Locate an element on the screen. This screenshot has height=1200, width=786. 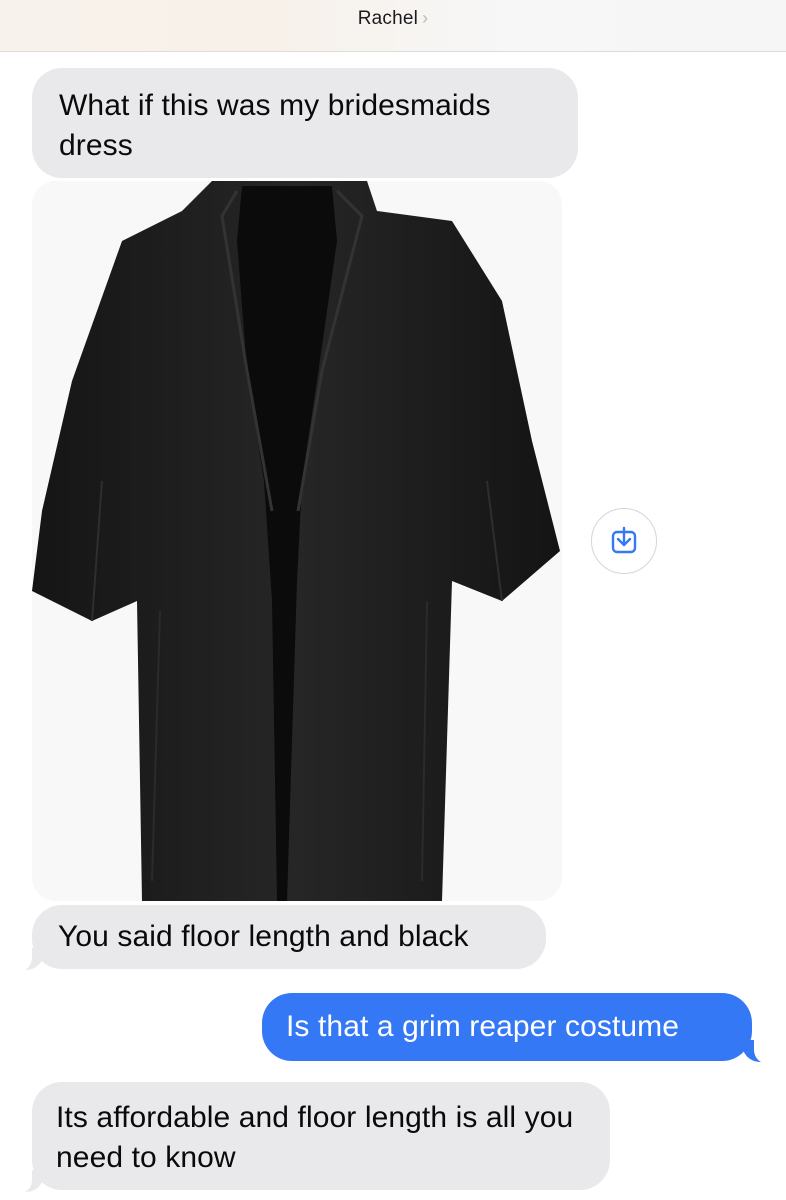
conversation-header: Rachel › is located at coordinates (393, 26).